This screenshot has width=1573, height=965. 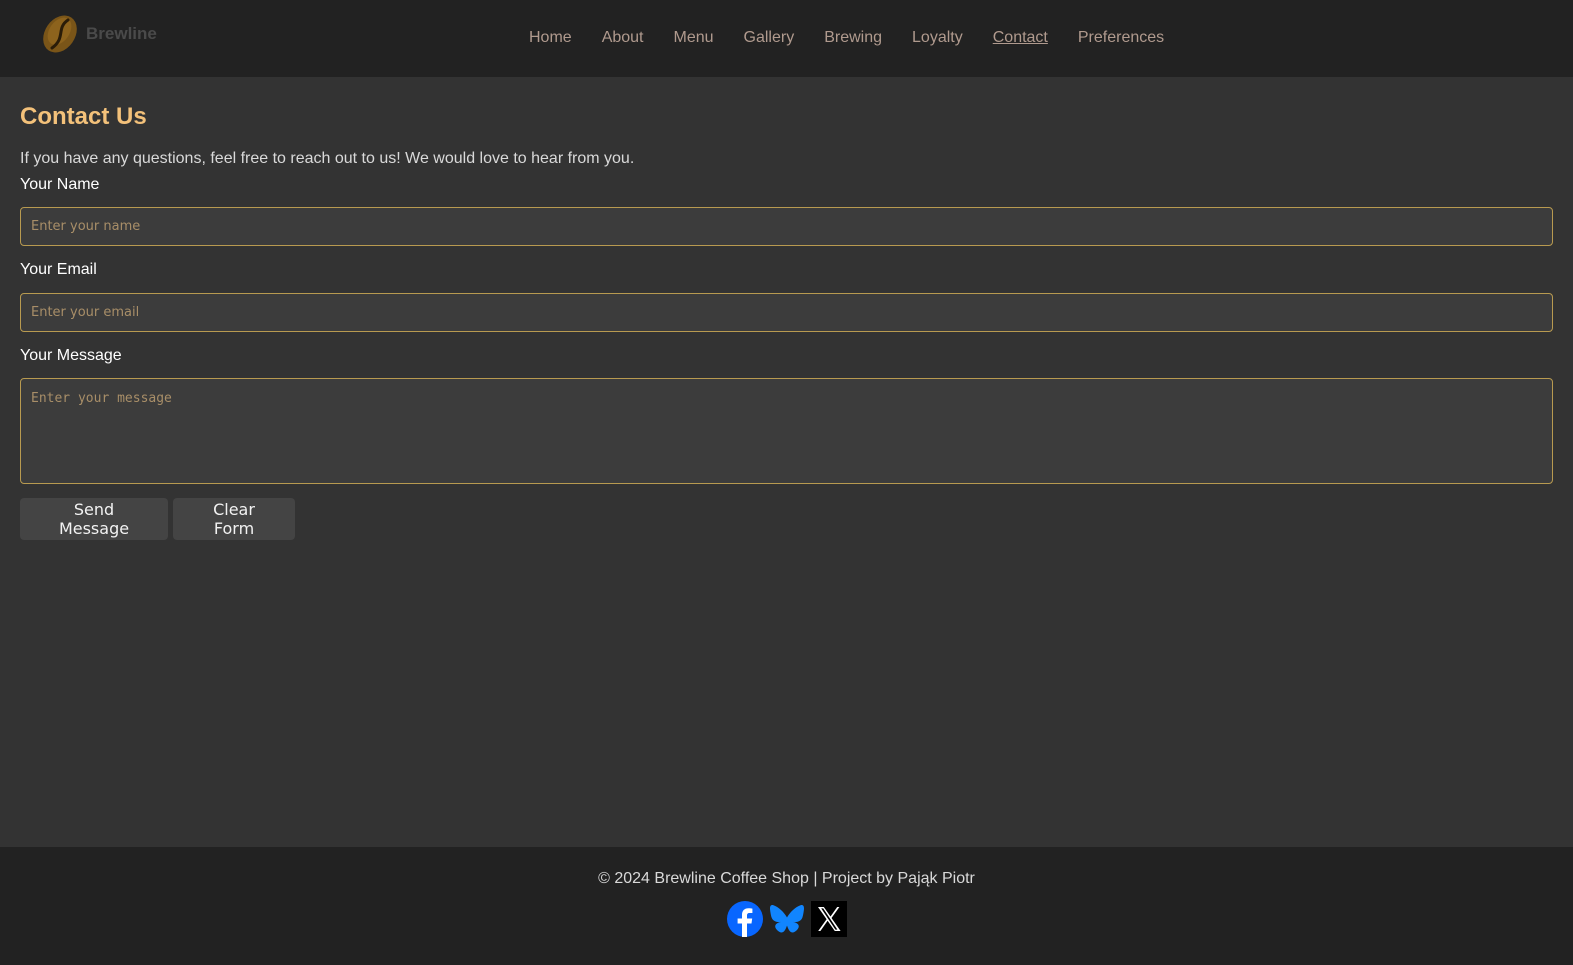 I want to click on page-title: Contact Us, so click(x=83, y=116).